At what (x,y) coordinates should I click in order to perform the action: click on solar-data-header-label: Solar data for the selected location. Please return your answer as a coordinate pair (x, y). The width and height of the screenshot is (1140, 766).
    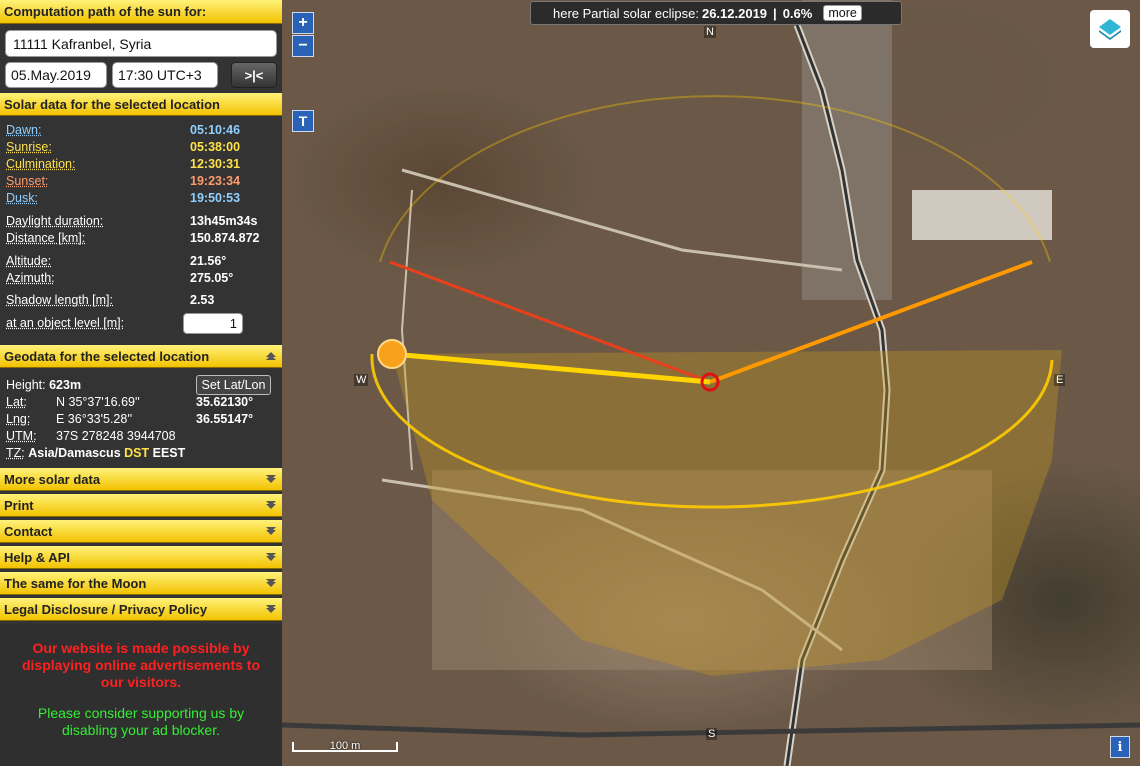
    Looking at the image, I should click on (112, 104).